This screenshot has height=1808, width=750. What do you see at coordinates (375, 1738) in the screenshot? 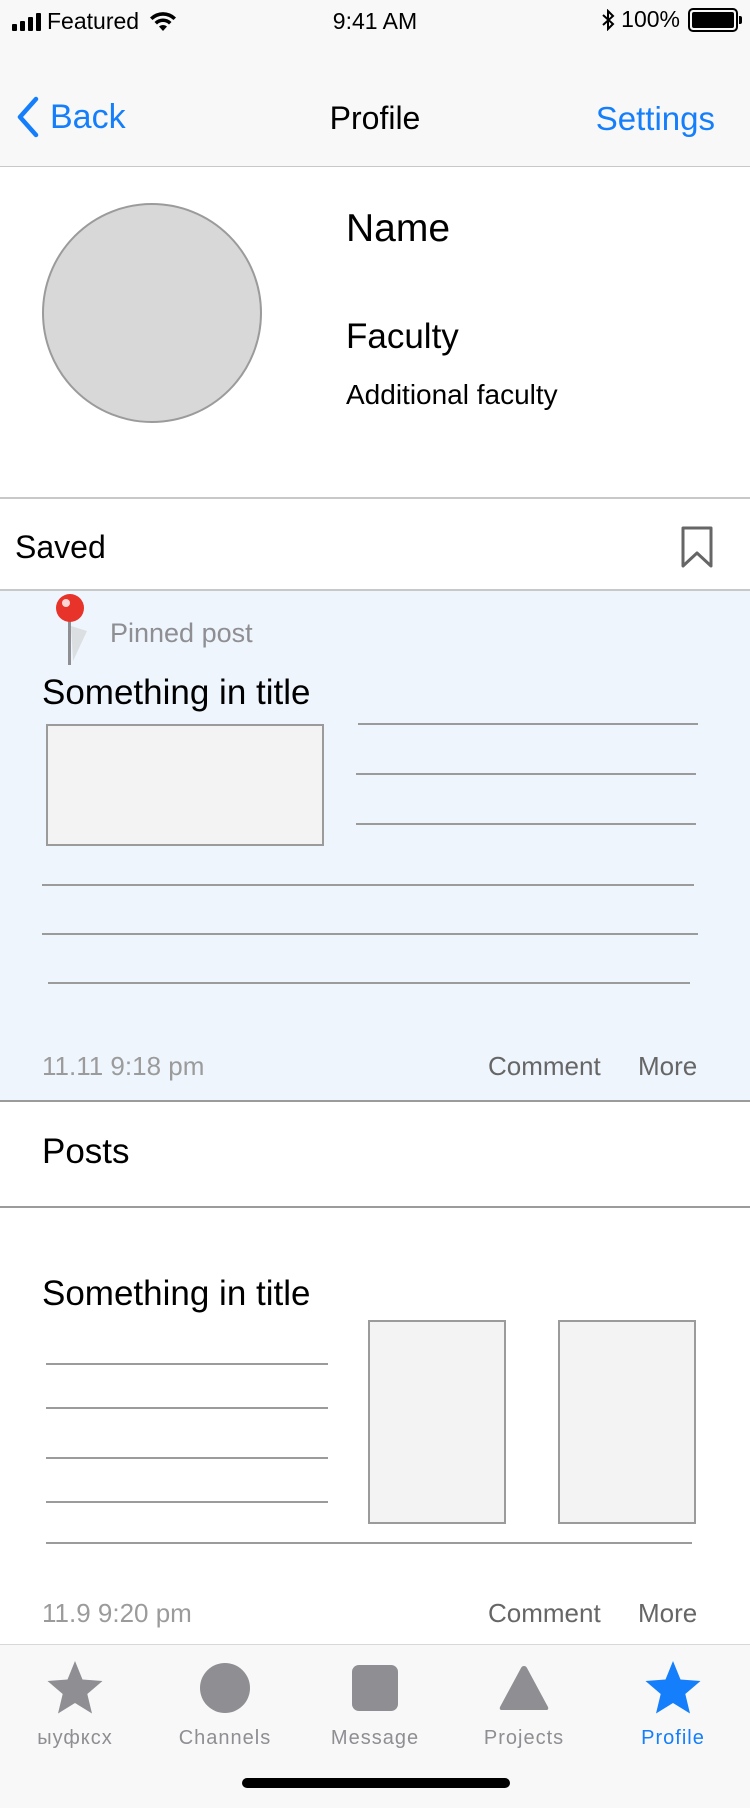
I see `tab-label: Message` at bounding box center [375, 1738].